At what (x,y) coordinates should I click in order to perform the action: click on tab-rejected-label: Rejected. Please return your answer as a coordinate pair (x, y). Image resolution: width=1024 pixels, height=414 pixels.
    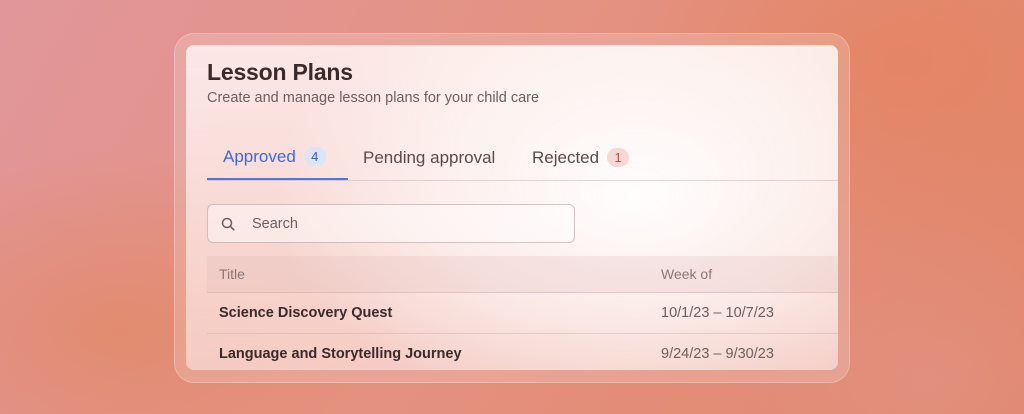
    Looking at the image, I should click on (566, 157).